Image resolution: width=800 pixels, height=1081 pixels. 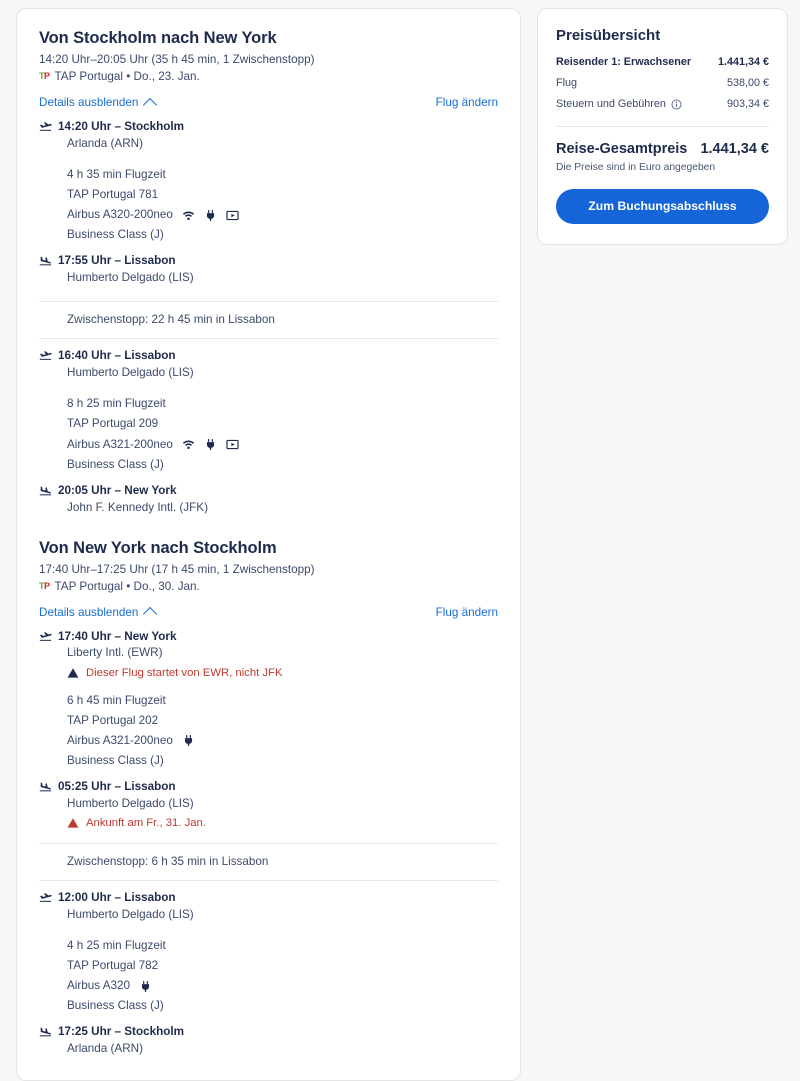 I want to click on arrival-airport: Arlanda (ARN), so click(x=105, y=1049).